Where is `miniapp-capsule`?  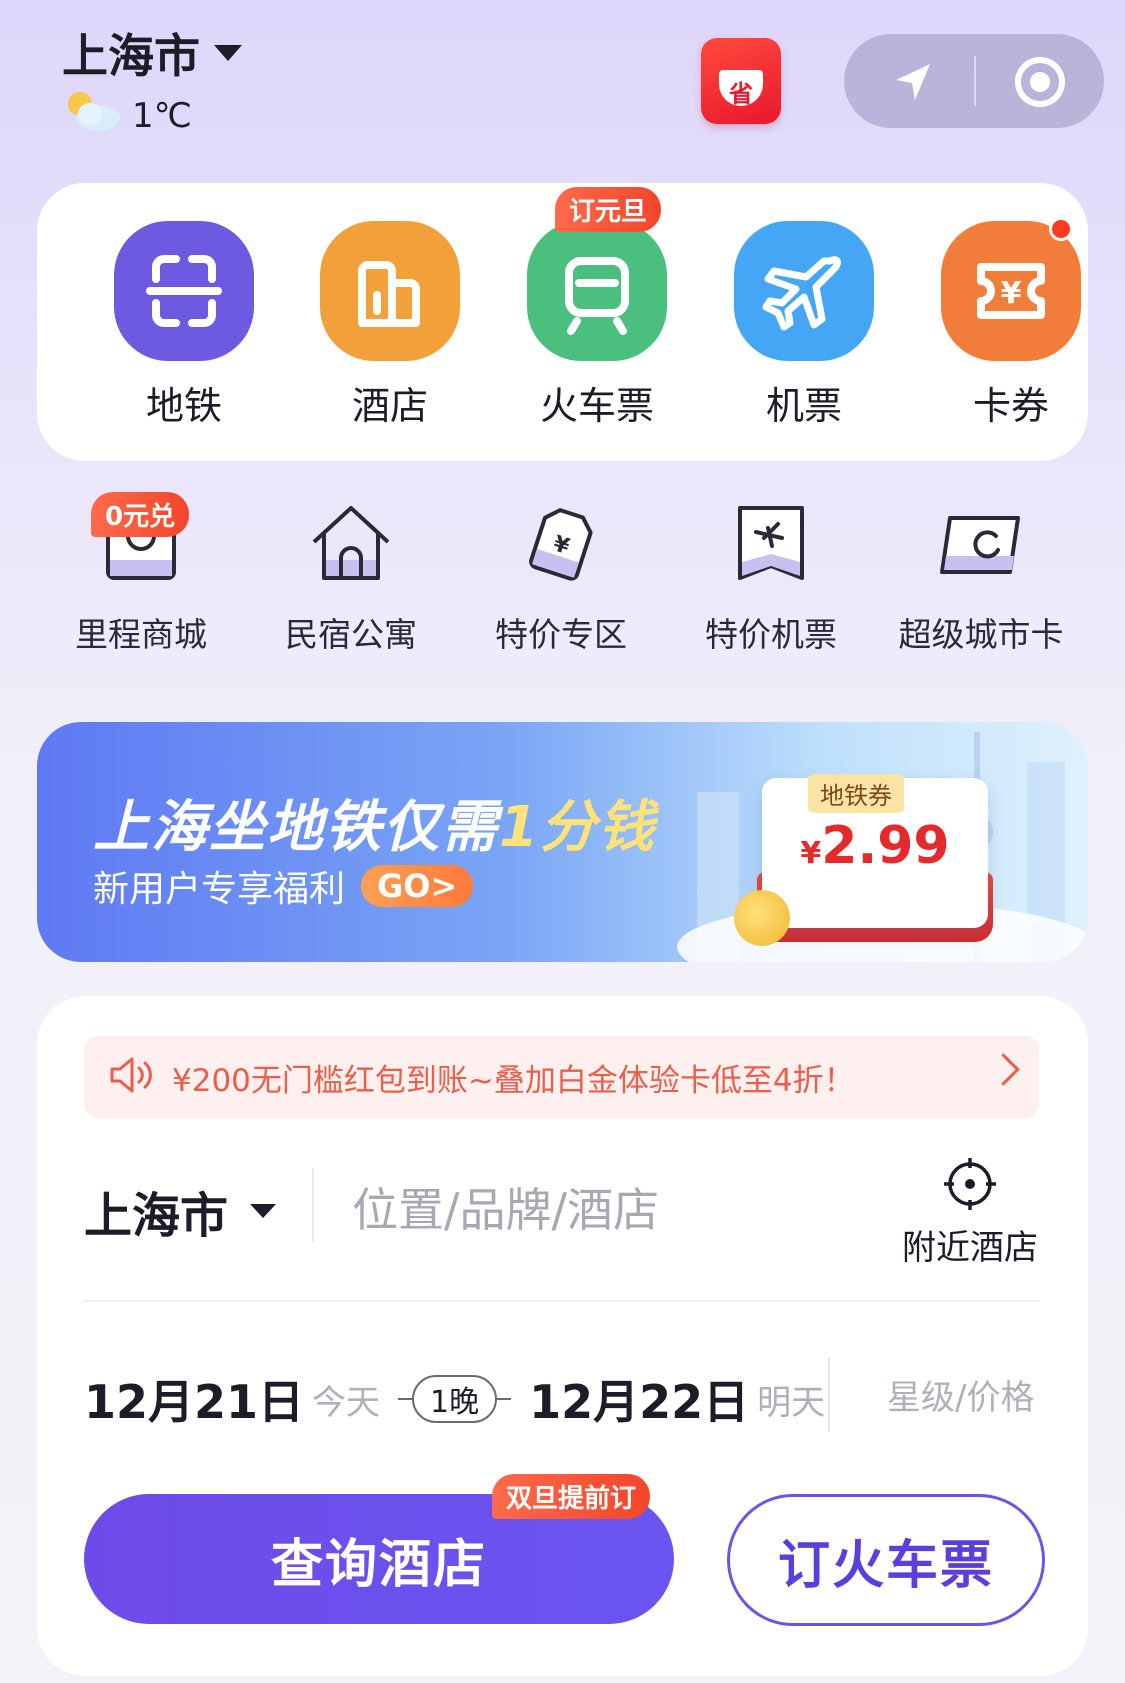
miniapp-capsule is located at coordinates (974, 81).